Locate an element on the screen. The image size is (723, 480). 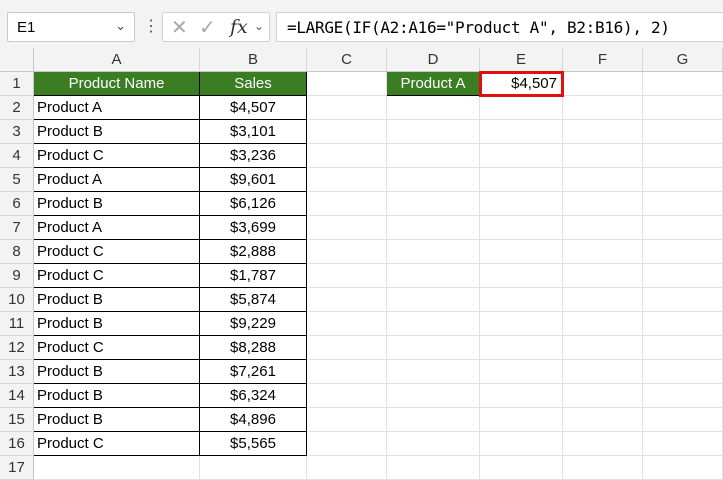
cell-a6: Product B is located at coordinates (117, 204).